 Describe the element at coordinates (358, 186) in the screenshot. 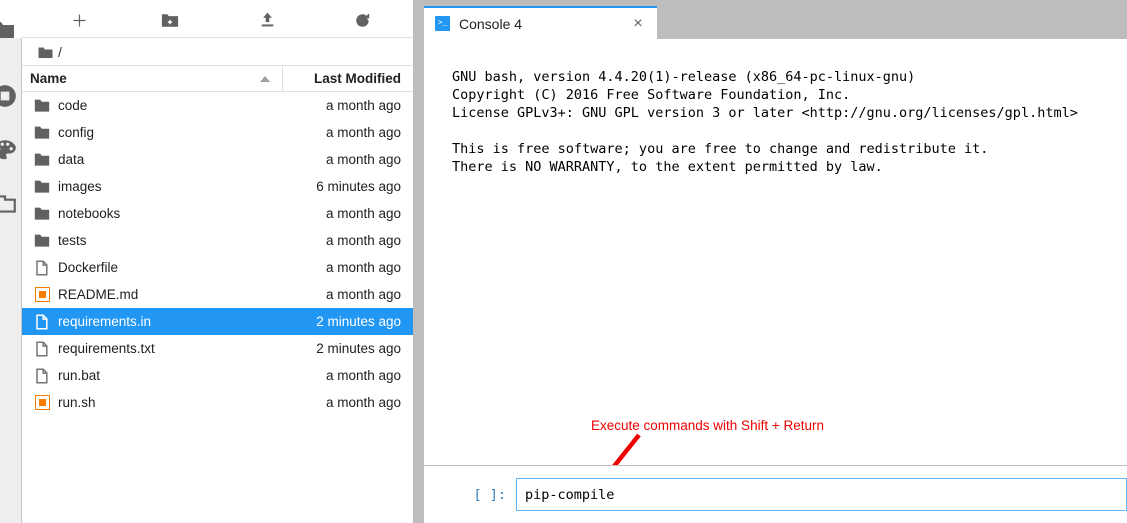

I see `file-modified: 6 minutes ago` at that location.